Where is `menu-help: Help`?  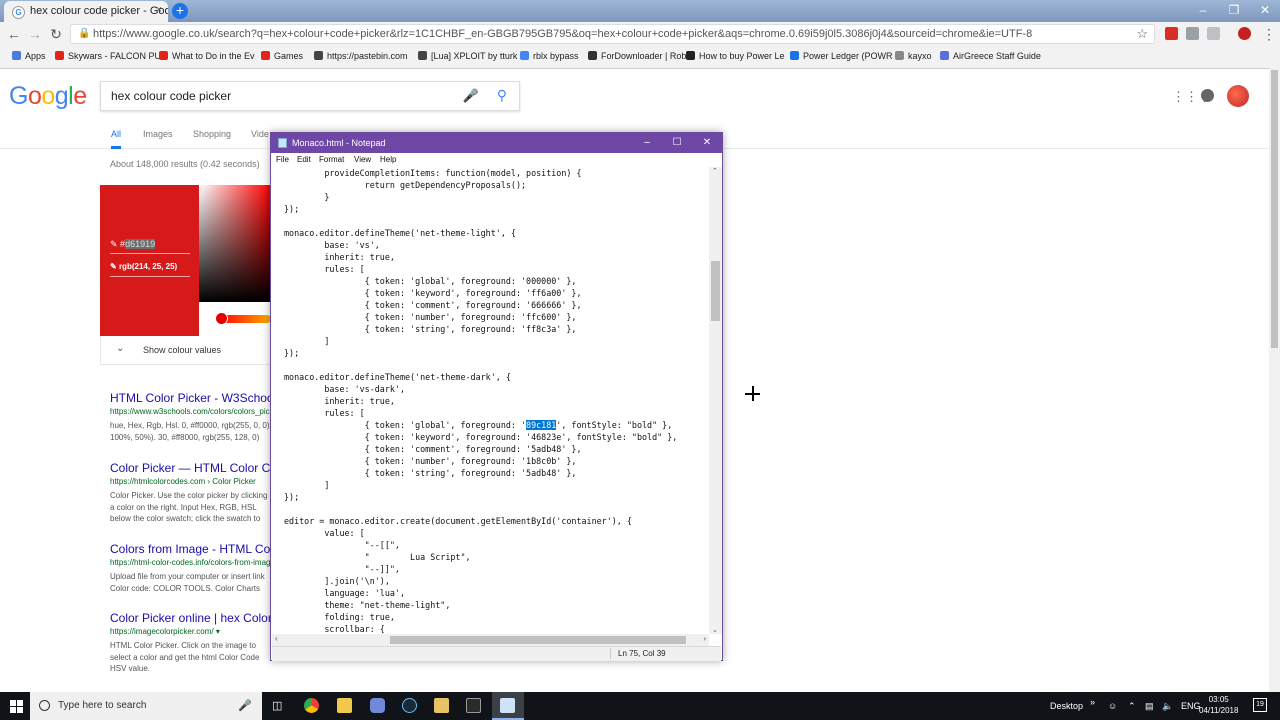 menu-help: Help is located at coordinates (388, 159).